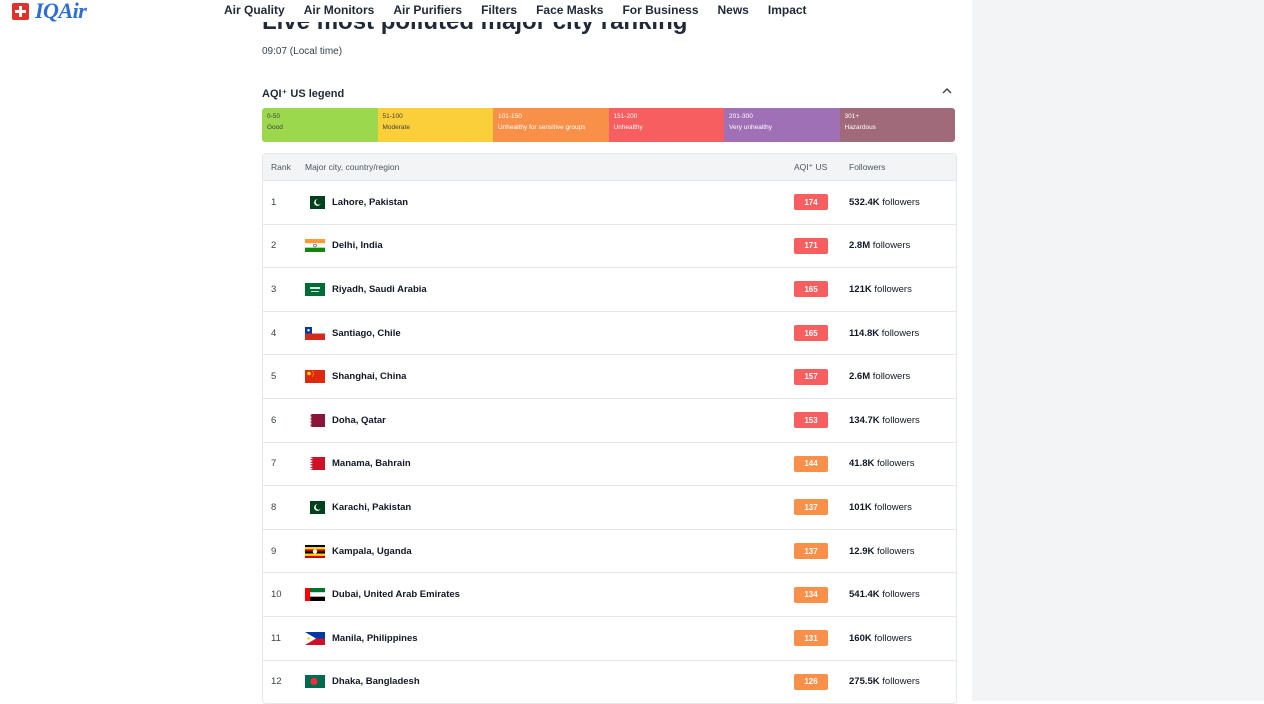 This screenshot has width=1264, height=704. I want to click on legend-range: 301+, so click(852, 116).